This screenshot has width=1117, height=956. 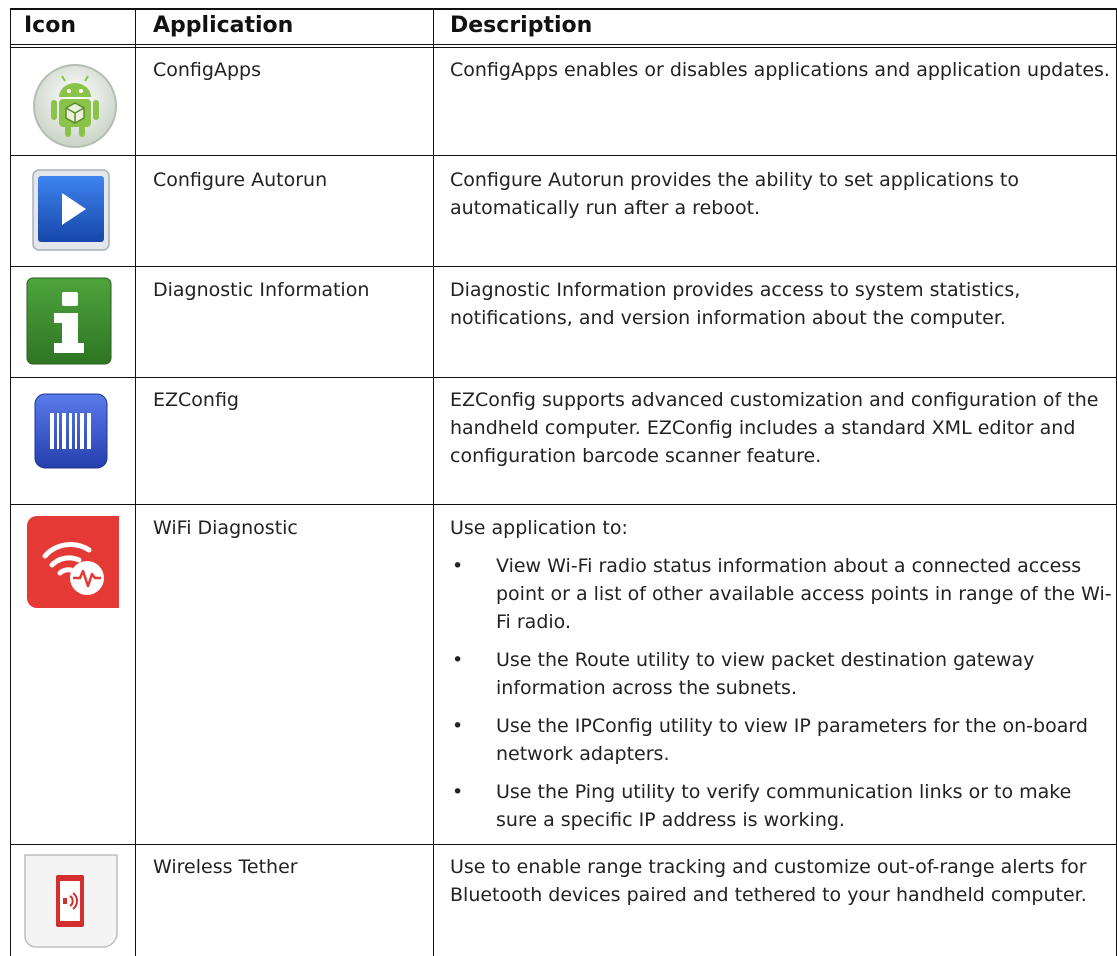 What do you see at coordinates (71, 212) in the screenshot?
I see `play-autorun-icon` at bounding box center [71, 212].